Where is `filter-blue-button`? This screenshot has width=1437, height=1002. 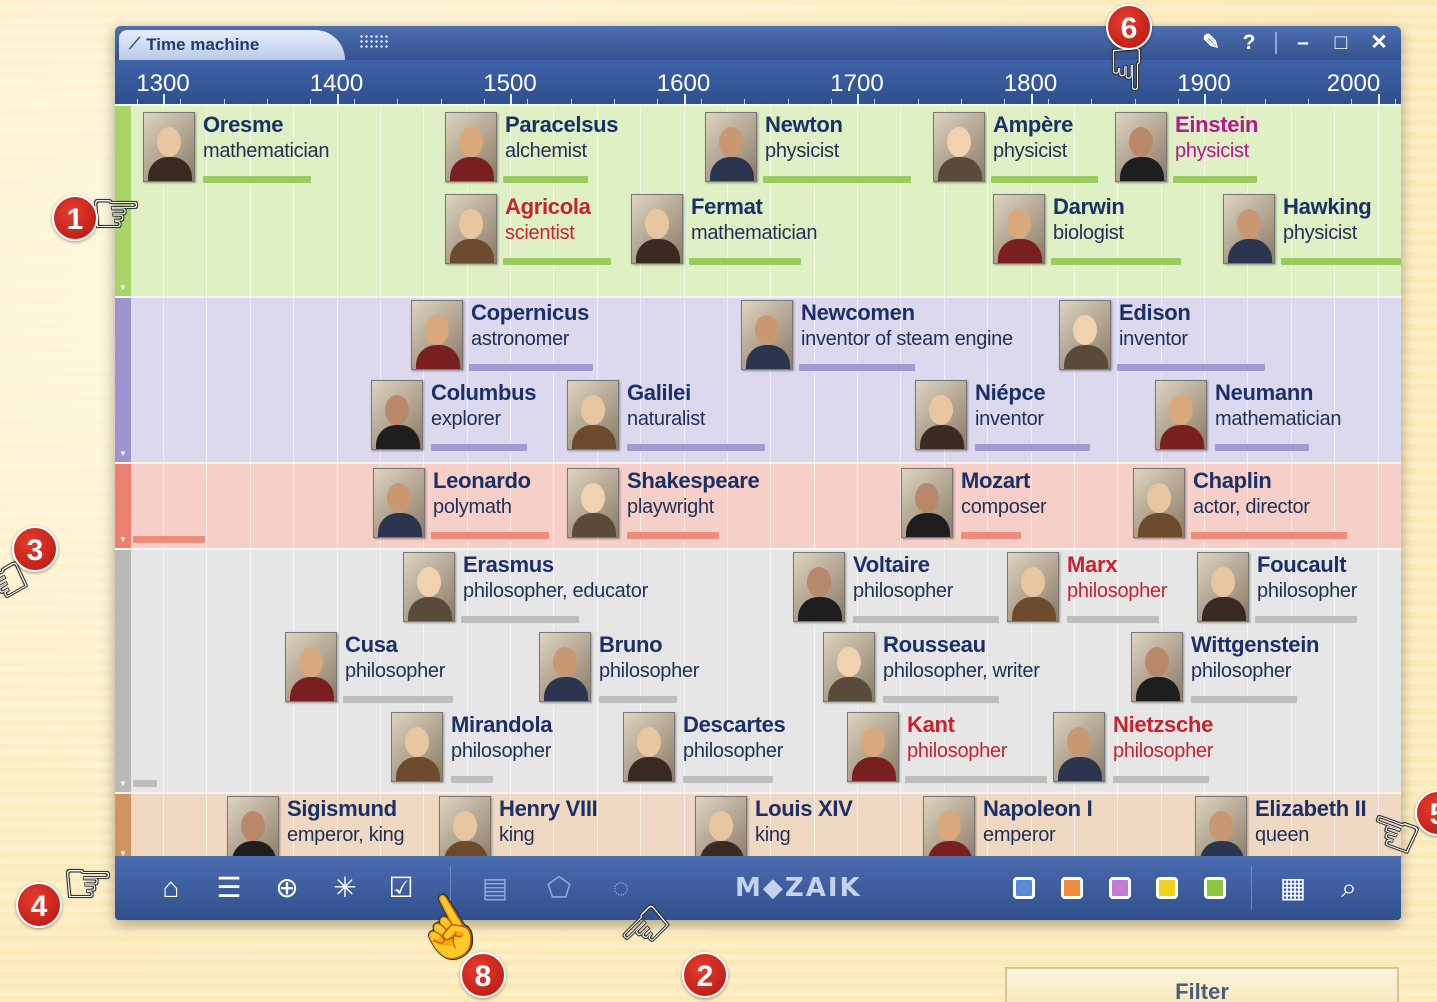 filter-blue-button is located at coordinates (1024, 888).